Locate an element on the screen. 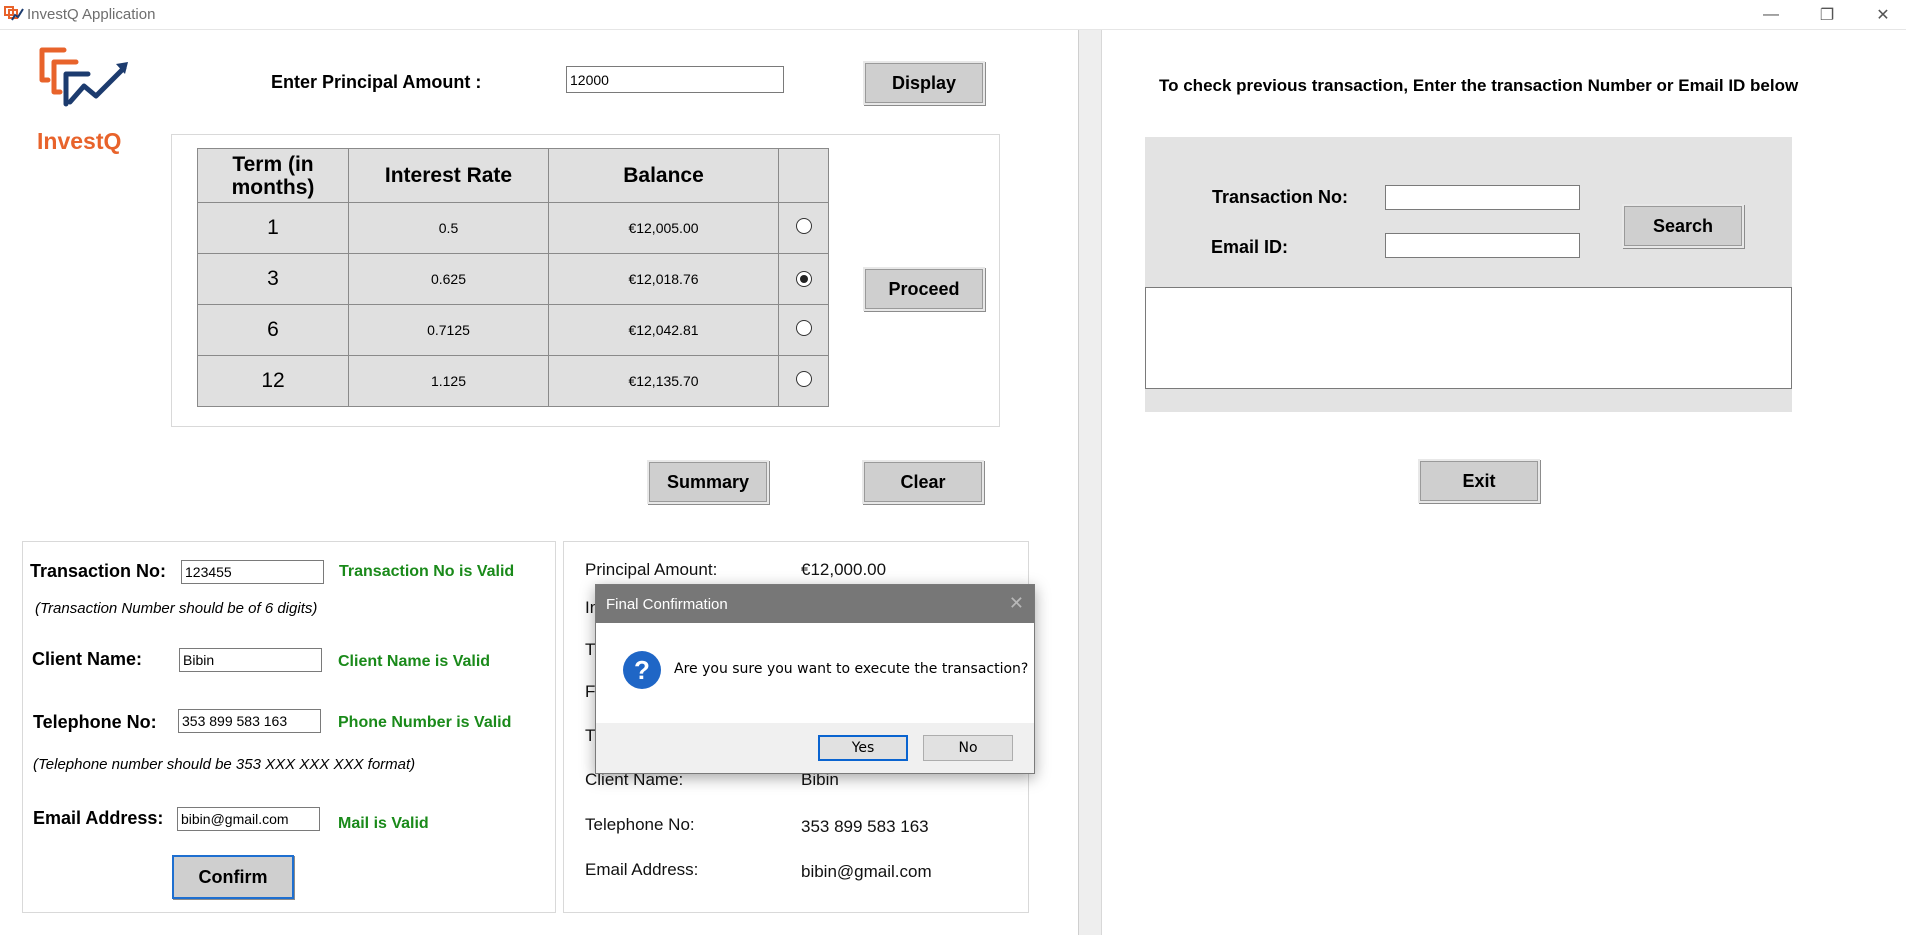 This screenshot has height=935, width=1906. minimize-button: — is located at coordinates (1771, 15).